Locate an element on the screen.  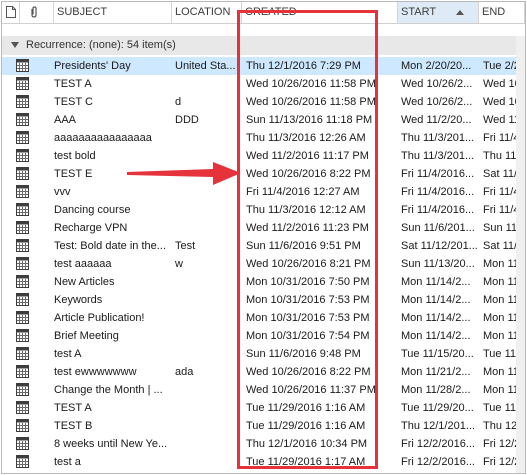
column-location-header: LOCATION is located at coordinates (207, 12).